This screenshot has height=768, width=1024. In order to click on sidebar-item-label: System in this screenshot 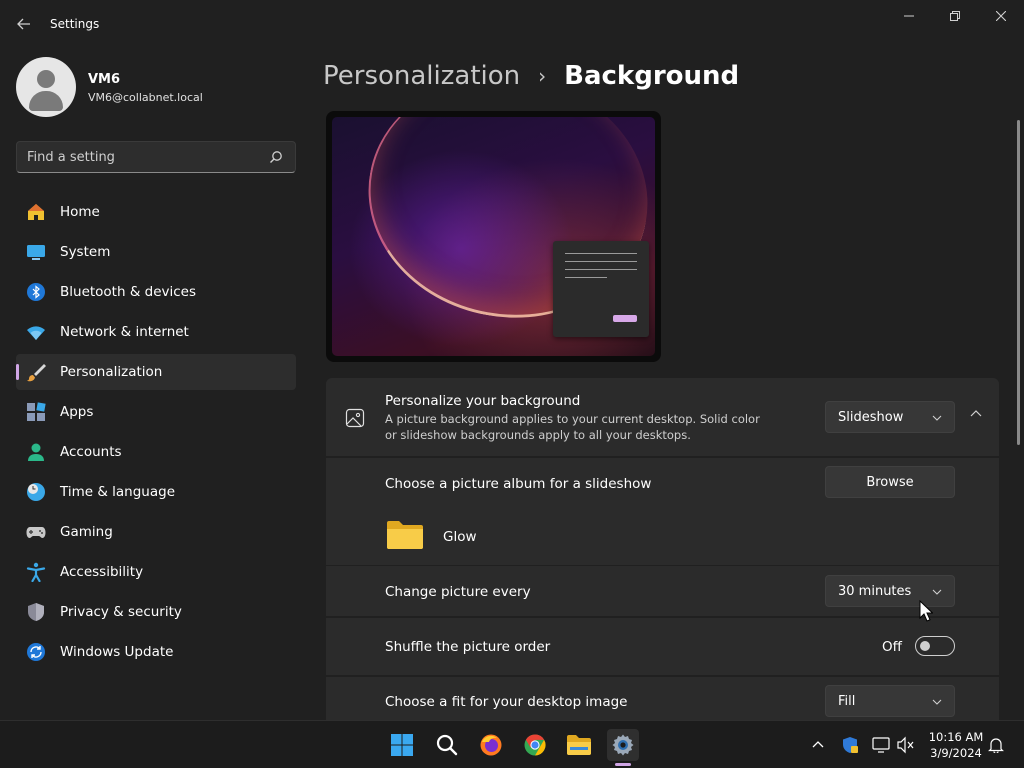, I will do `click(85, 252)`.